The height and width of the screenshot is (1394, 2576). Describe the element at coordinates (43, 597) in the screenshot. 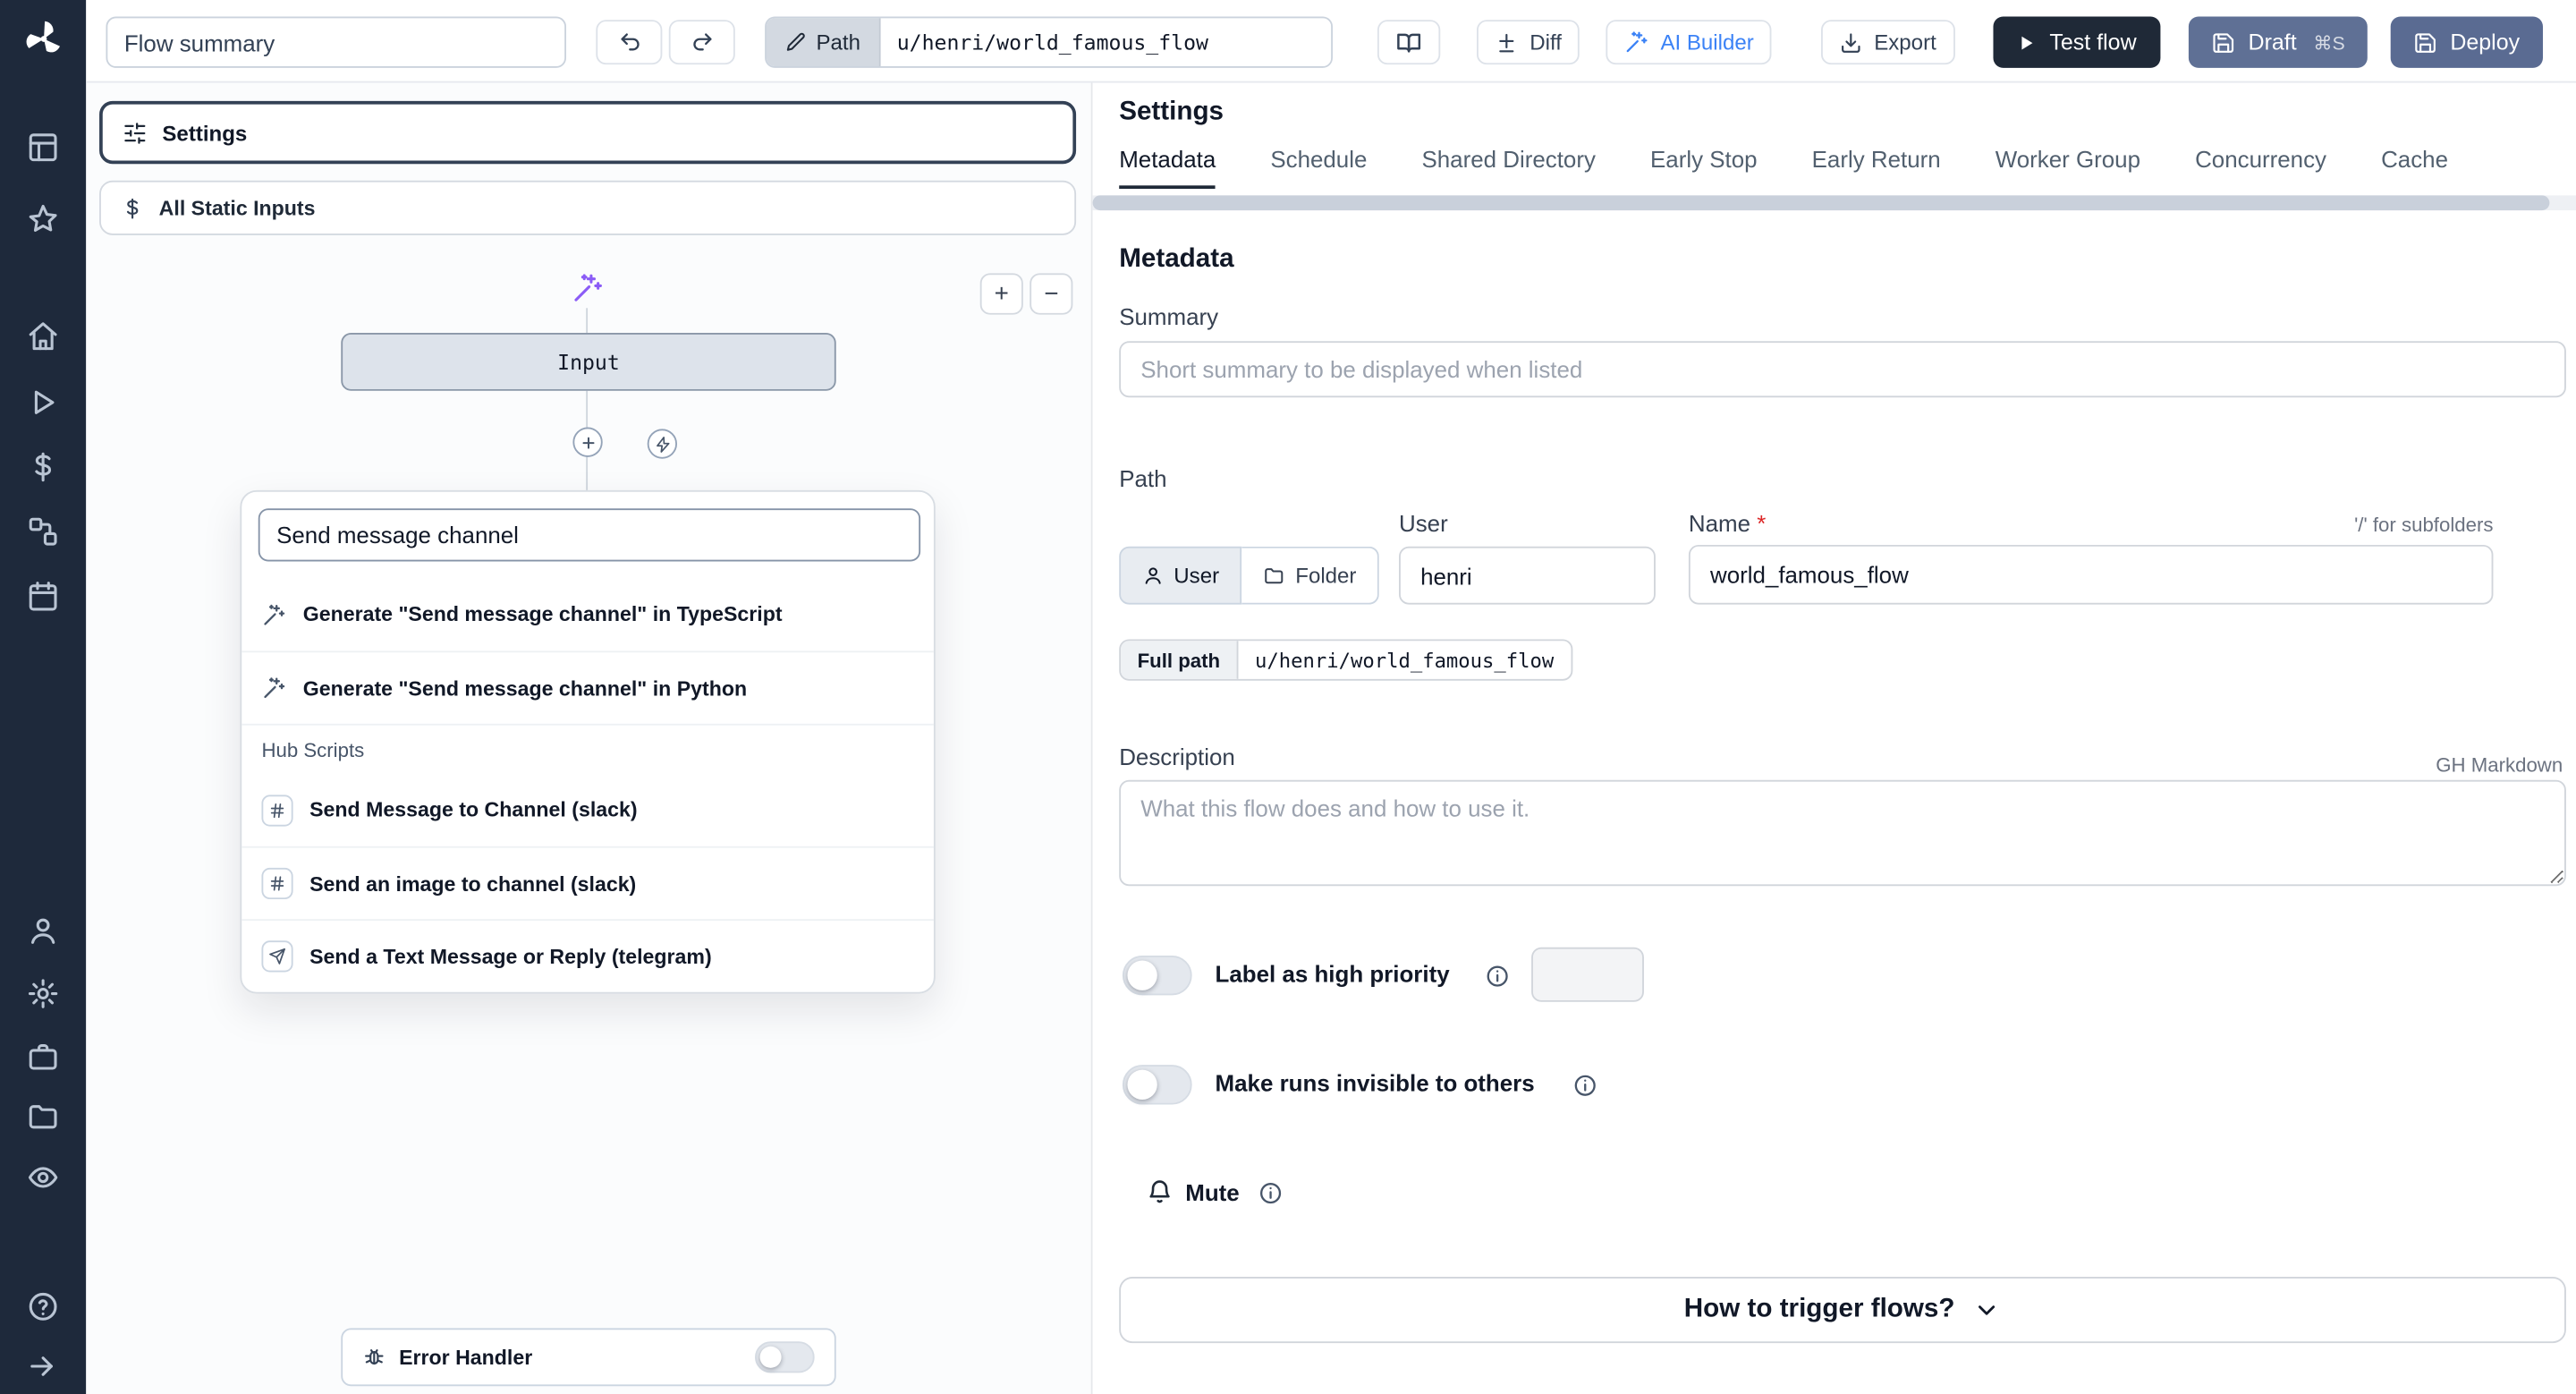

I see `schedules-calendar-icon` at that location.